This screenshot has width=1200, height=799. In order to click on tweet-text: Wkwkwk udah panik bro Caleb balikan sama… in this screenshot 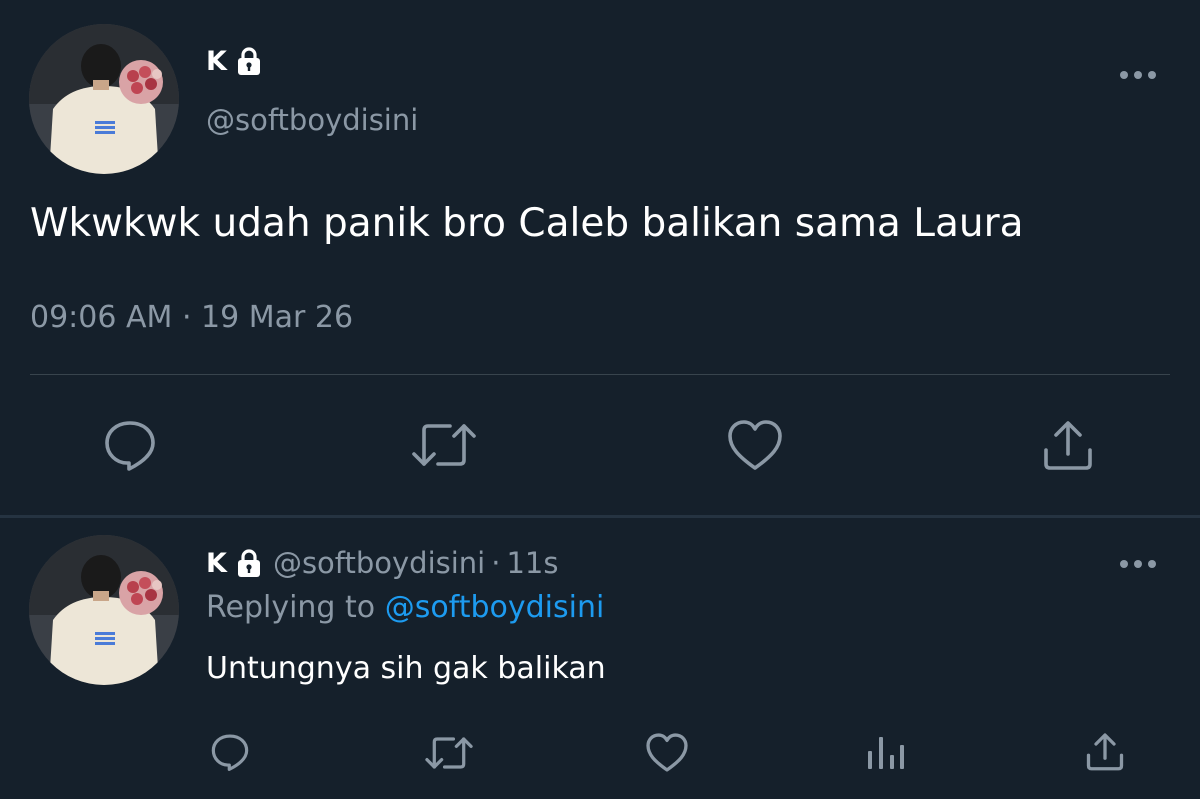, I will do `click(527, 223)`.